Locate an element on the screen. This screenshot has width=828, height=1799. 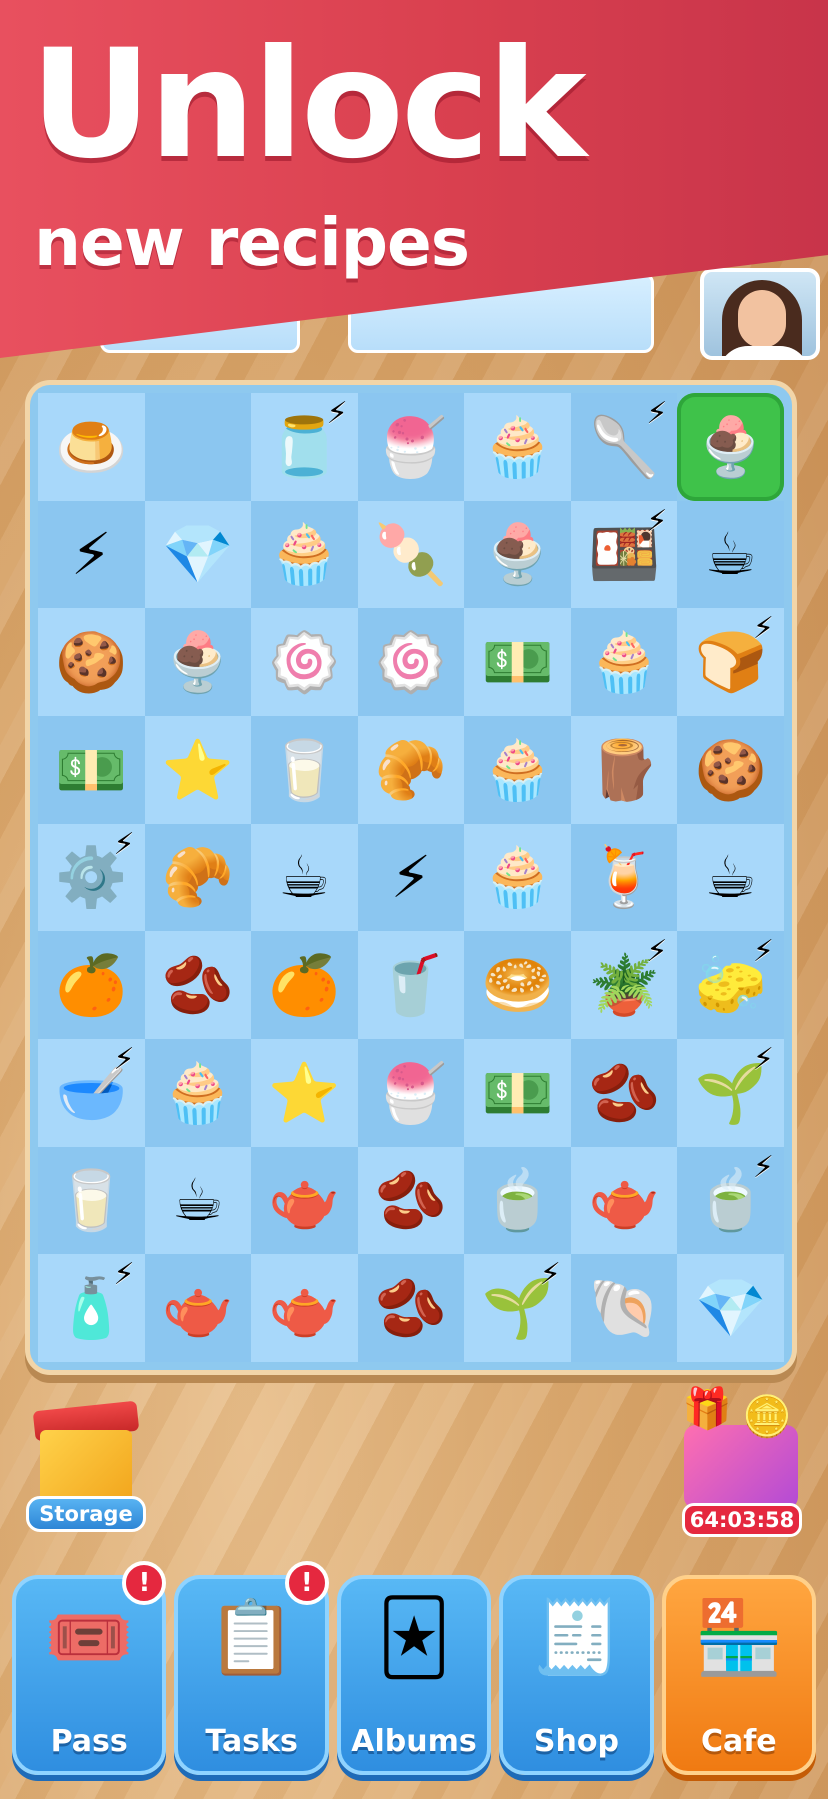
board-cell: 🥄 ⚡ is located at coordinates (624, 447).